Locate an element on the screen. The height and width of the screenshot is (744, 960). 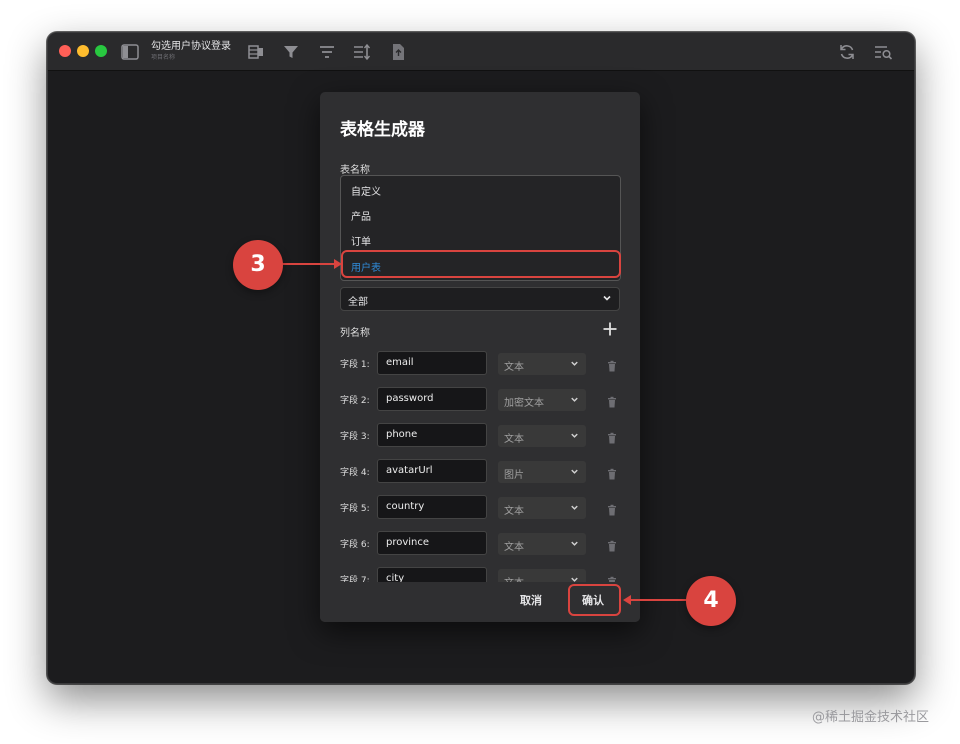
field-row: 字段 2: password 加密文本 is located at coordinates (480, 399).